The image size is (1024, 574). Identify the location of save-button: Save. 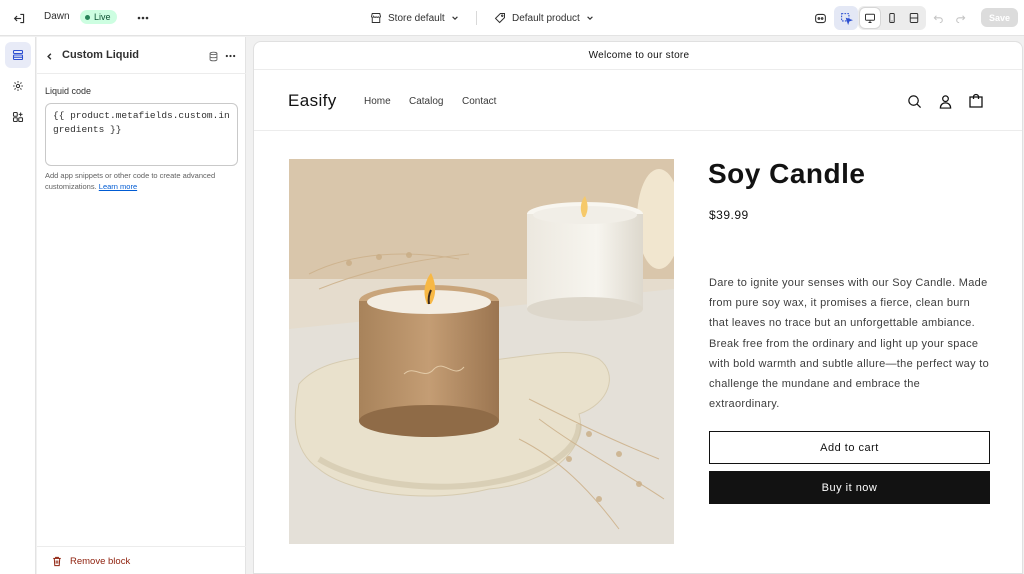
(999, 17).